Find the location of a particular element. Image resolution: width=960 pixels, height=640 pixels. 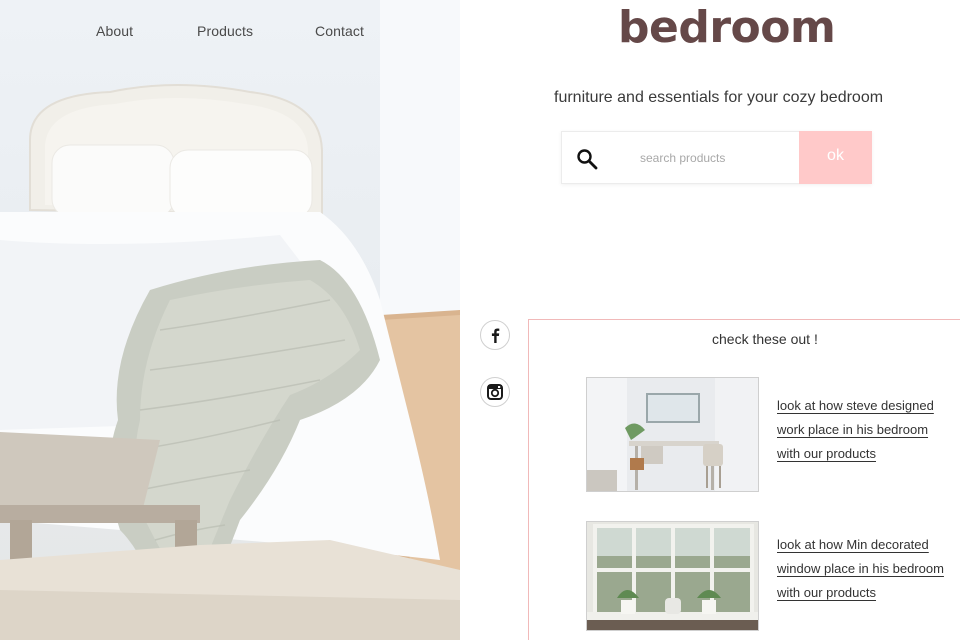

top-nav: About Products Contact is located at coordinates (230, 31).